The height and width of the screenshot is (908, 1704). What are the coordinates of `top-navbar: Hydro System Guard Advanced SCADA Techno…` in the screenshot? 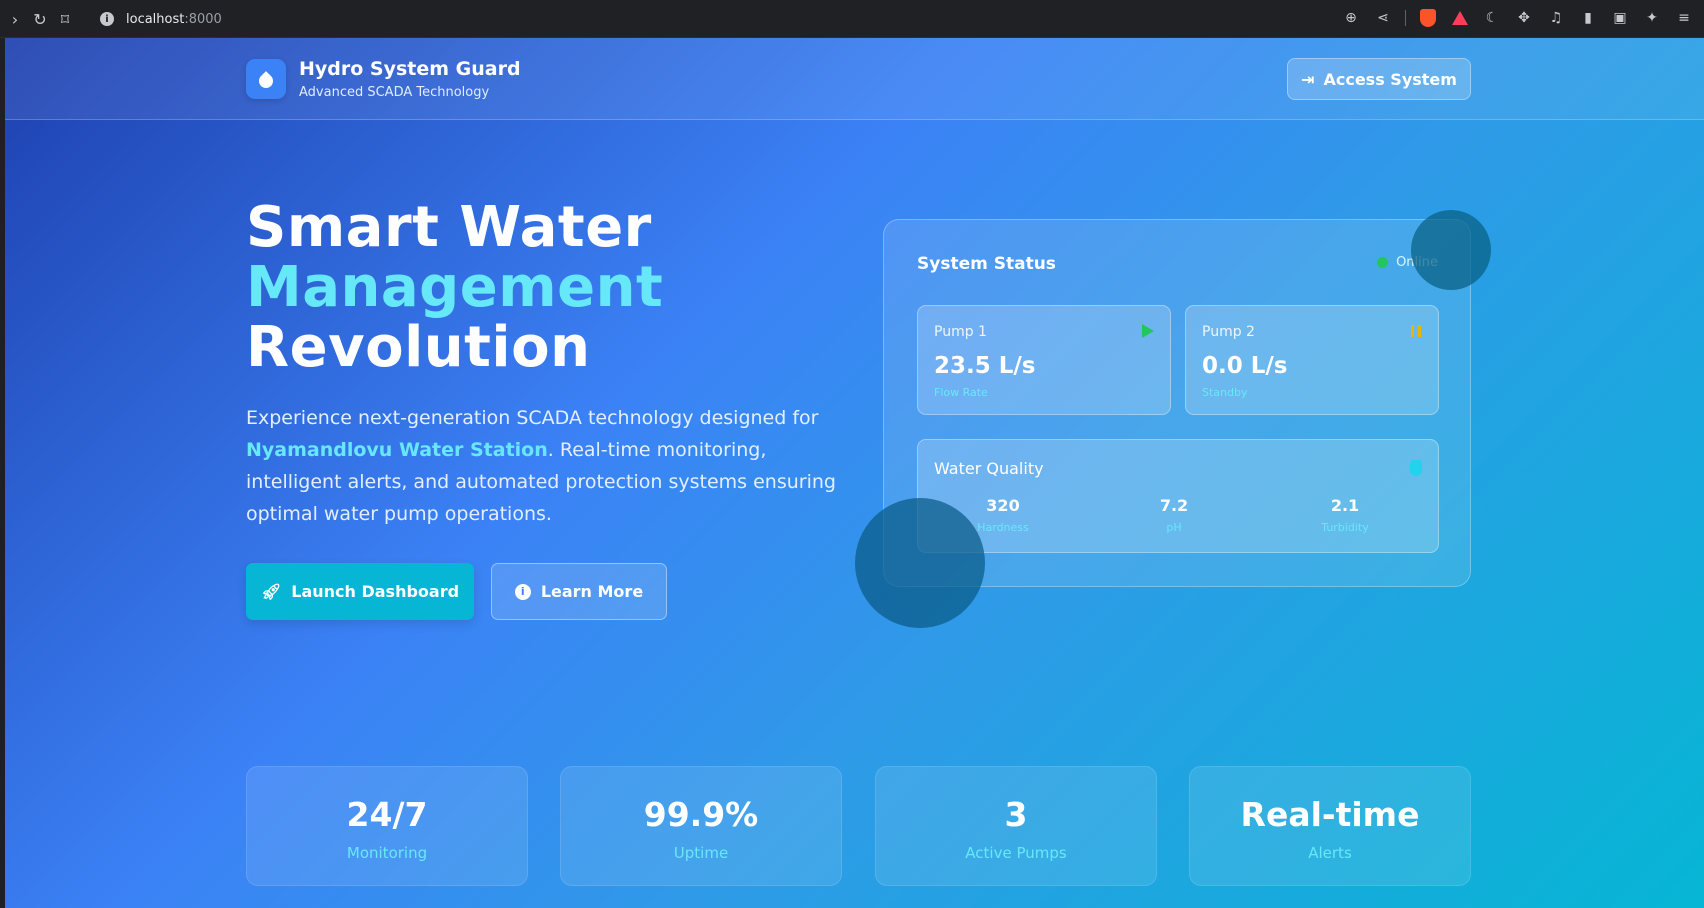 It's located at (854, 79).